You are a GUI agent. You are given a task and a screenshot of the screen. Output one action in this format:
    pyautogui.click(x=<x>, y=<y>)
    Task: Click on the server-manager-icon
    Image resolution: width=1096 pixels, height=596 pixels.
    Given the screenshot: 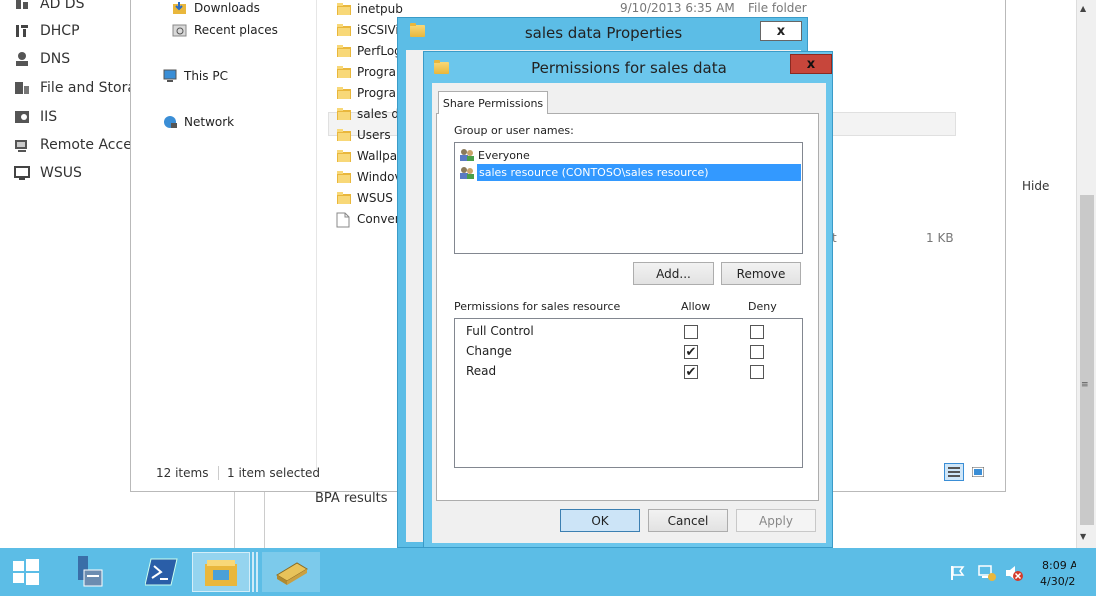 What is the action you would take?
    pyautogui.click(x=90, y=571)
    